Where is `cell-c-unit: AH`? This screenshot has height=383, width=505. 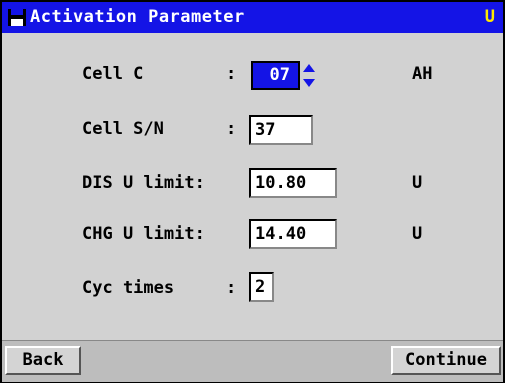 cell-c-unit: AH is located at coordinates (422, 74).